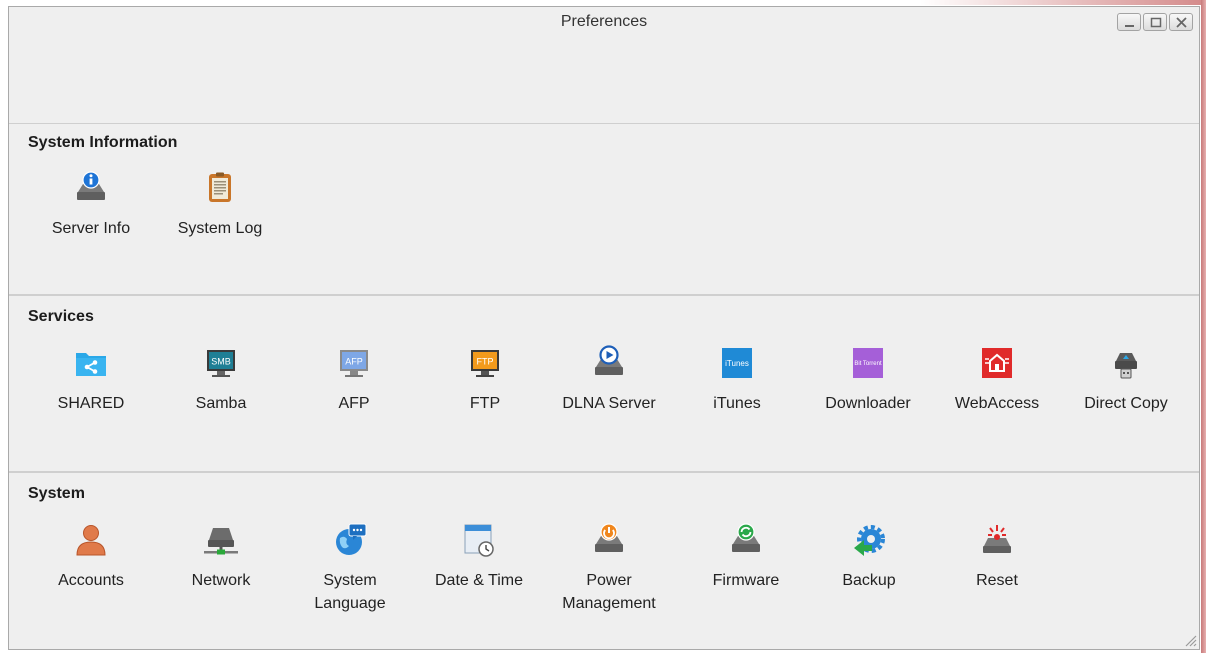 Image resolution: width=1206 pixels, height=653 pixels. Describe the element at coordinates (869, 540) in the screenshot. I see `backup-icon` at that location.